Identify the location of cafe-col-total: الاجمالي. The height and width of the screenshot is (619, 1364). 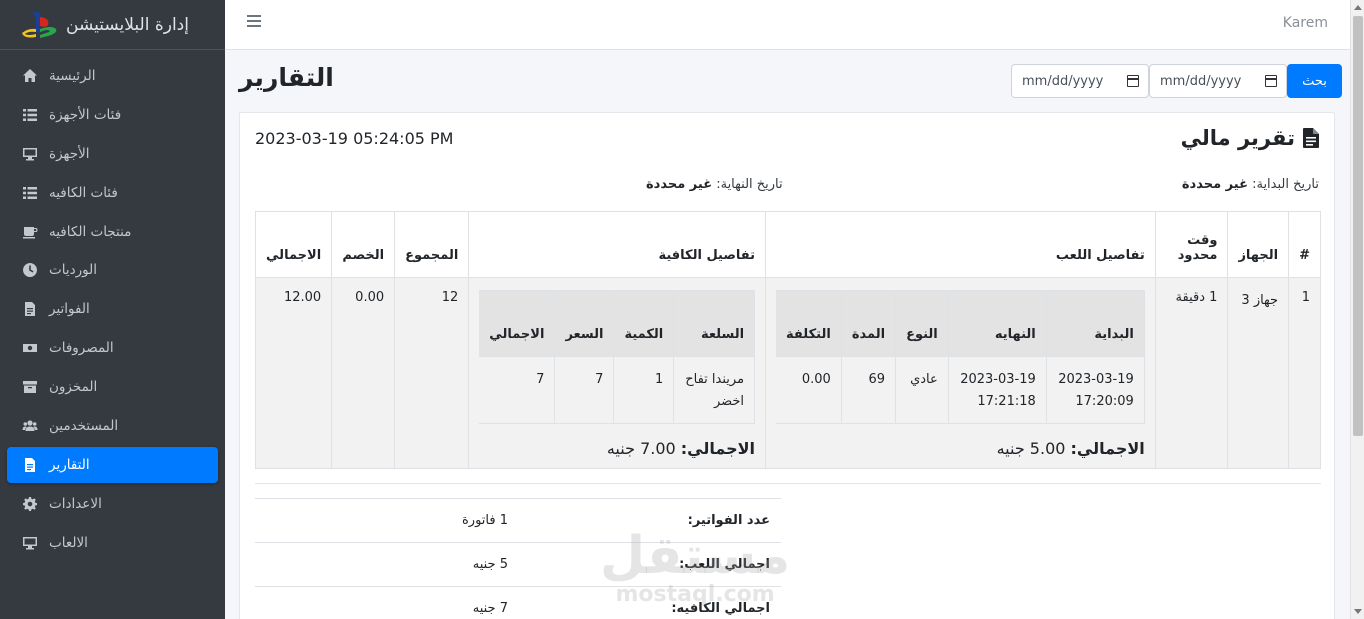
(517, 323).